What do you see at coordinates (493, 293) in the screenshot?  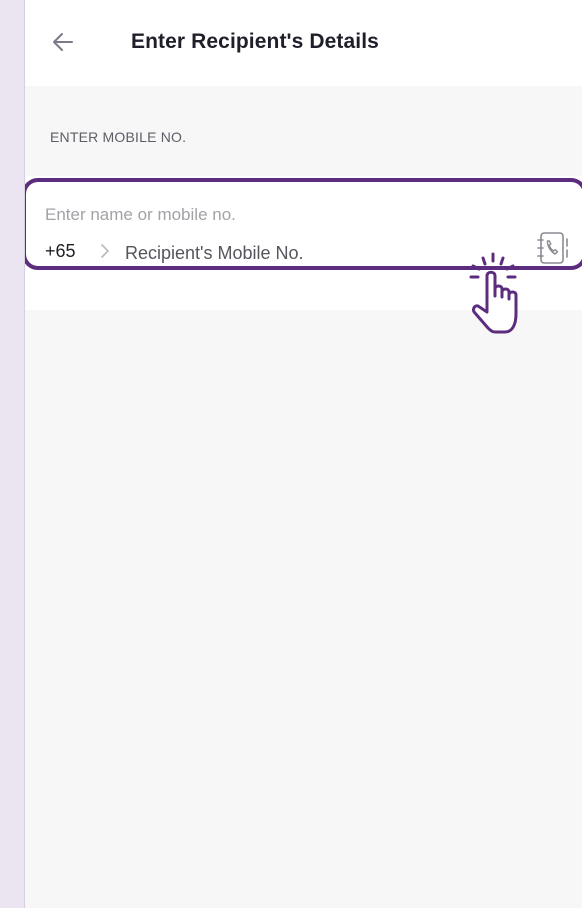 I see `tap-hand-icon` at bounding box center [493, 293].